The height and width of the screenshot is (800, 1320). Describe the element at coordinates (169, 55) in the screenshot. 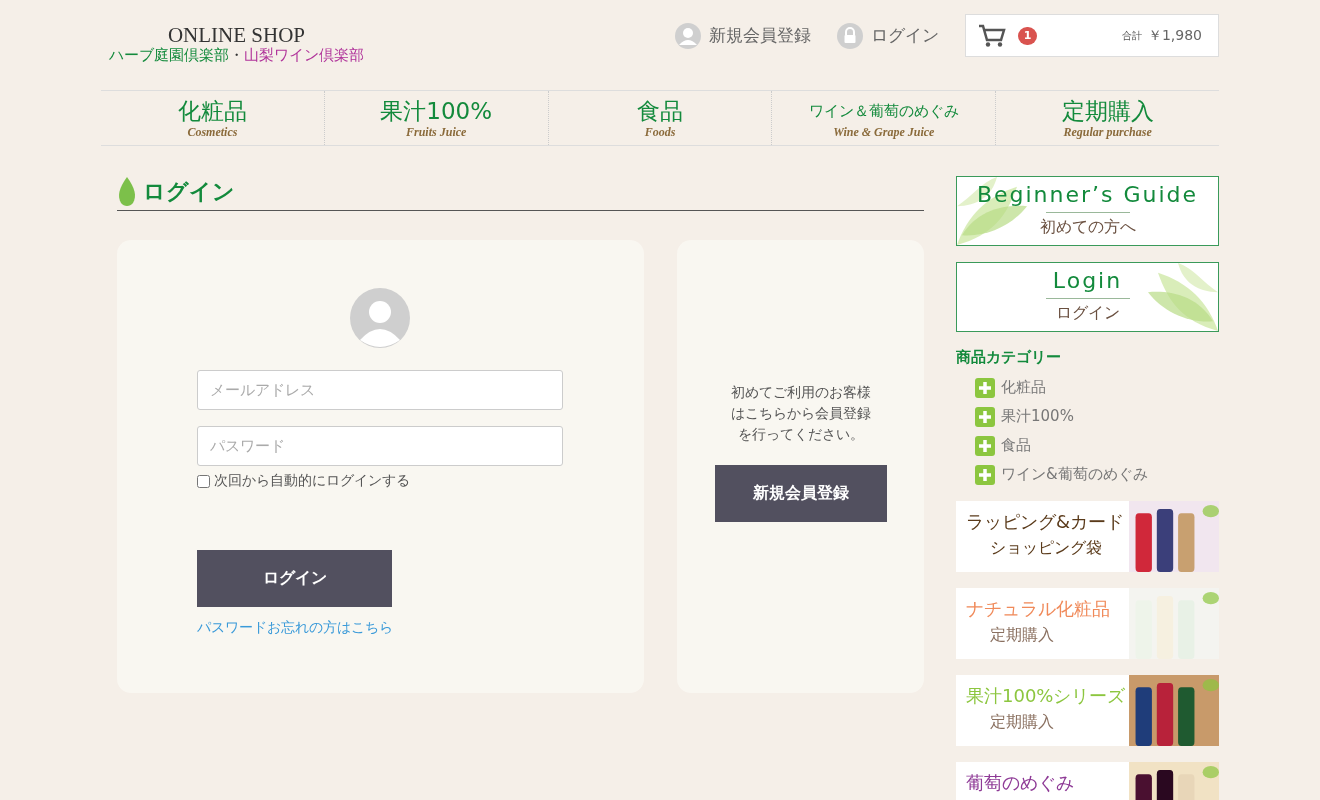

I see `club-name: ハーブ庭園倶楽部` at that location.